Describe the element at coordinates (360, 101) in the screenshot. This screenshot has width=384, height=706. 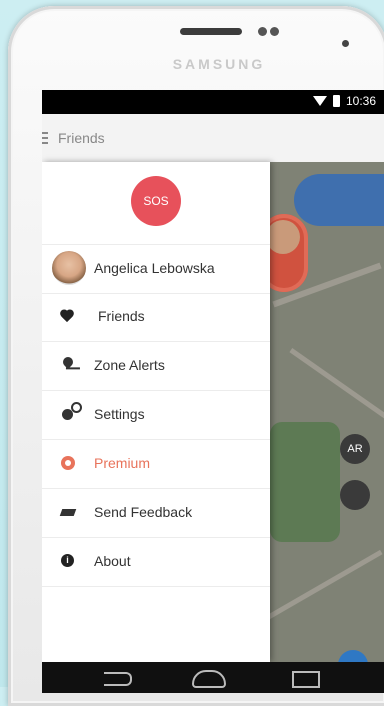
I see `status-time: 10:36` at that location.